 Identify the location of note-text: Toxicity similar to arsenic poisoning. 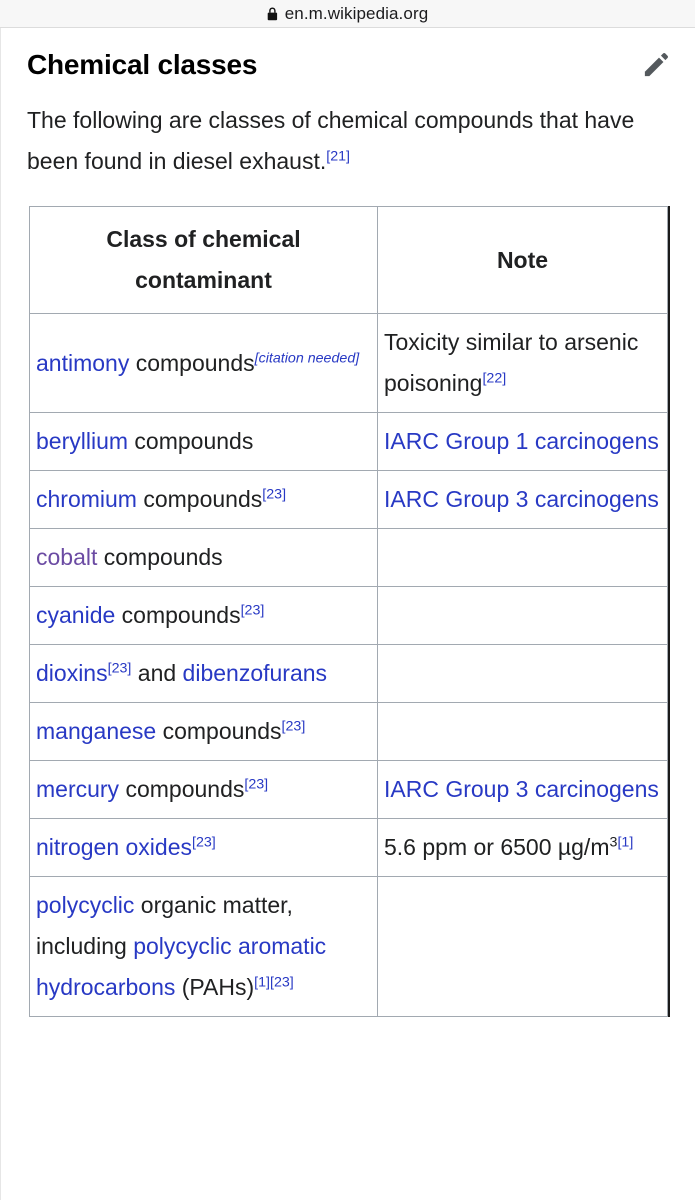
(511, 362).